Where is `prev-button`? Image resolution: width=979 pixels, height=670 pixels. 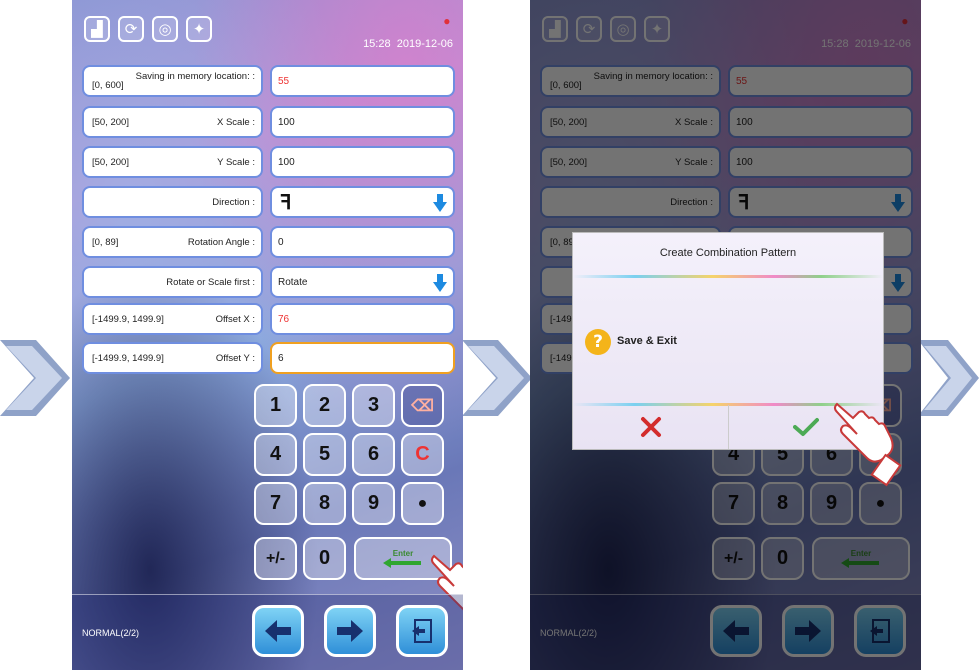 prev-button is located at coordinates (278, 631).